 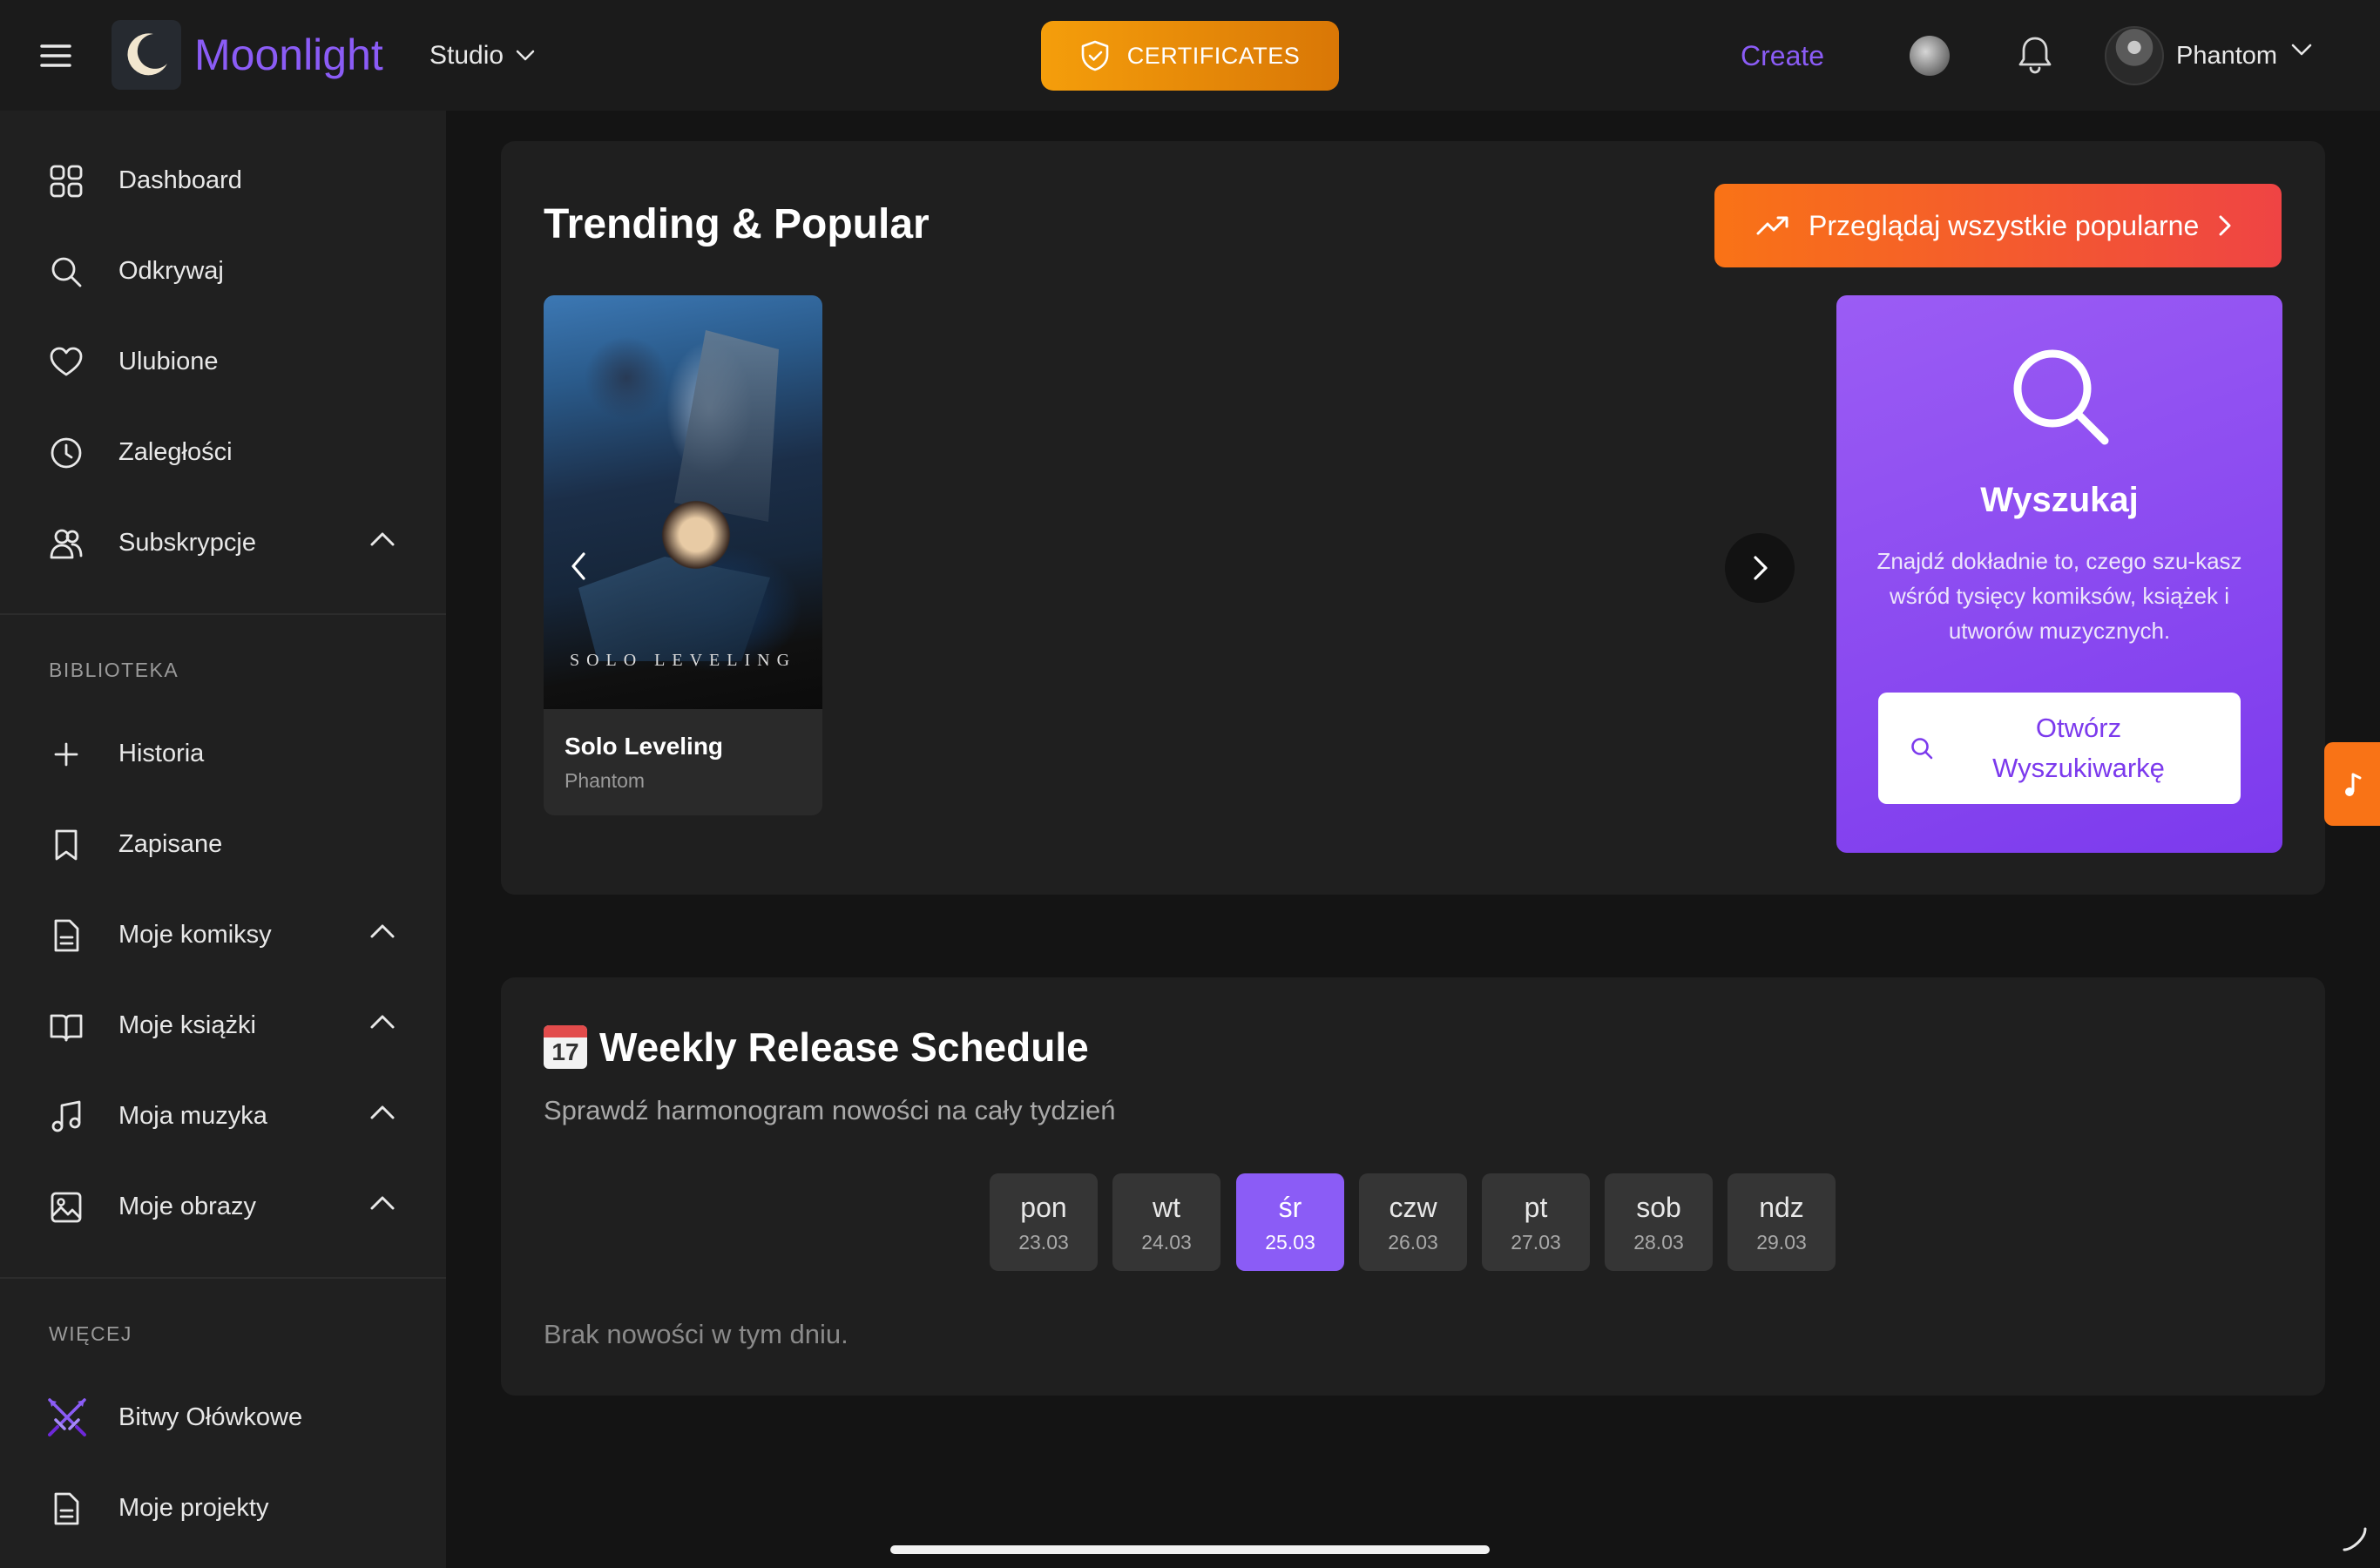 What do you see at coordinates (187, 1025) in the screenshot?
I see `sidebar-item-label: Moje książki` at bounding box center [187, 1025].